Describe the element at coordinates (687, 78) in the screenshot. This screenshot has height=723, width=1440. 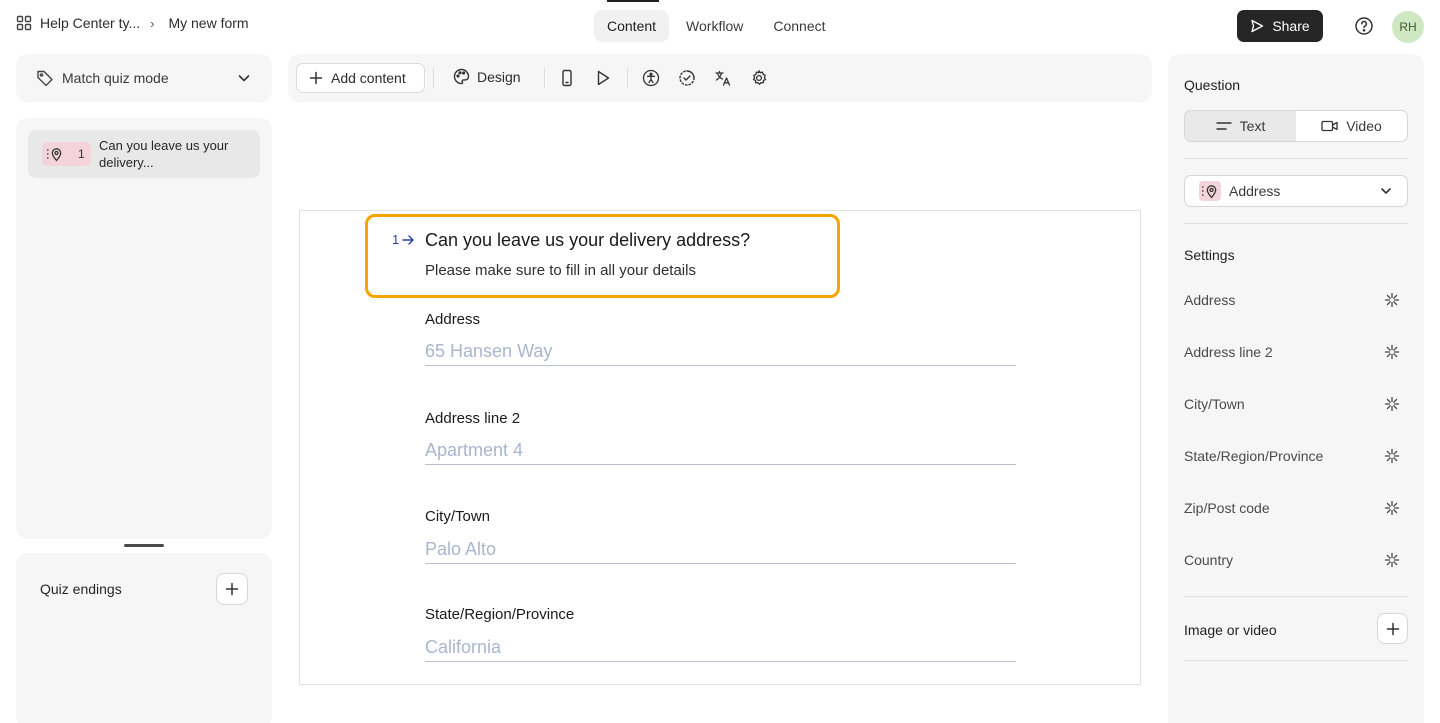
I see `loading-icon` at that location.